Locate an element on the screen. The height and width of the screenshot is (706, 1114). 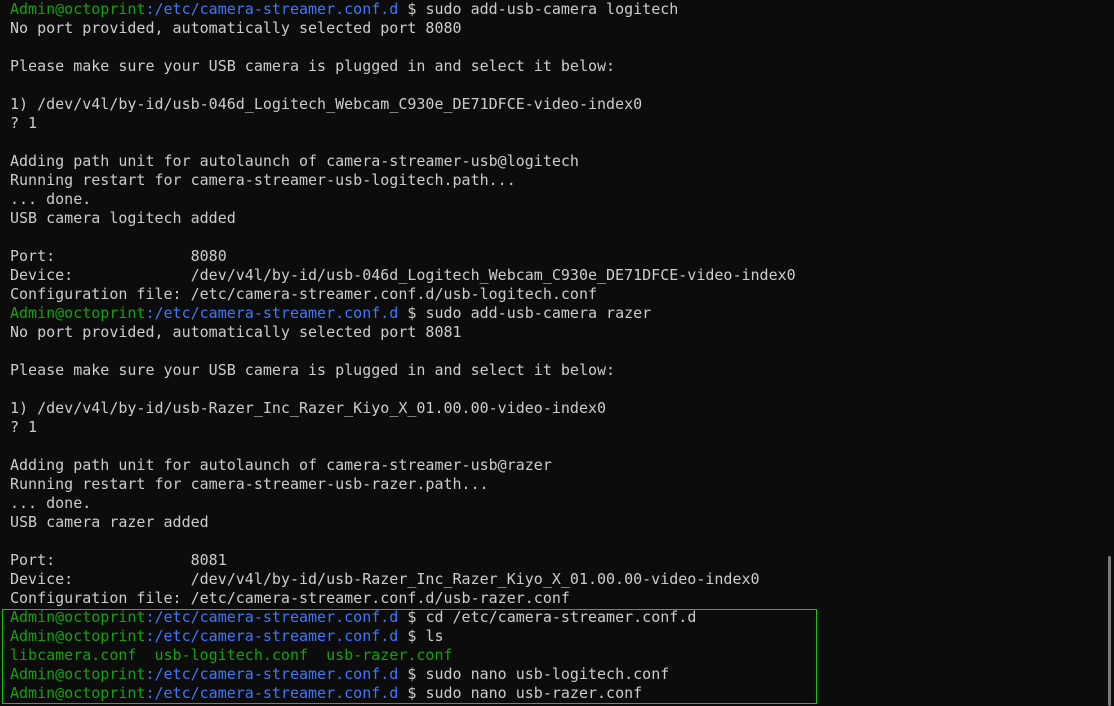
command-text: sudo nano usb-logitech.conf is located at coordinates (547, 674).